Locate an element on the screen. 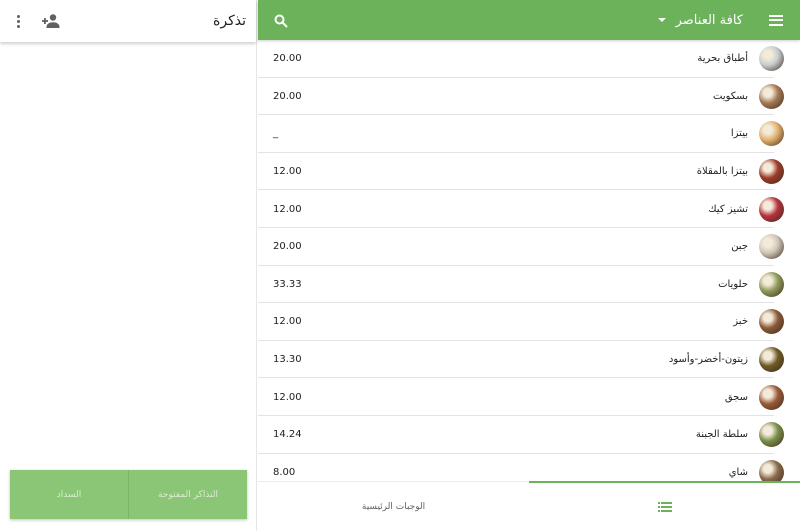  item-price: 13.30 is located at coordinates (287, 360).